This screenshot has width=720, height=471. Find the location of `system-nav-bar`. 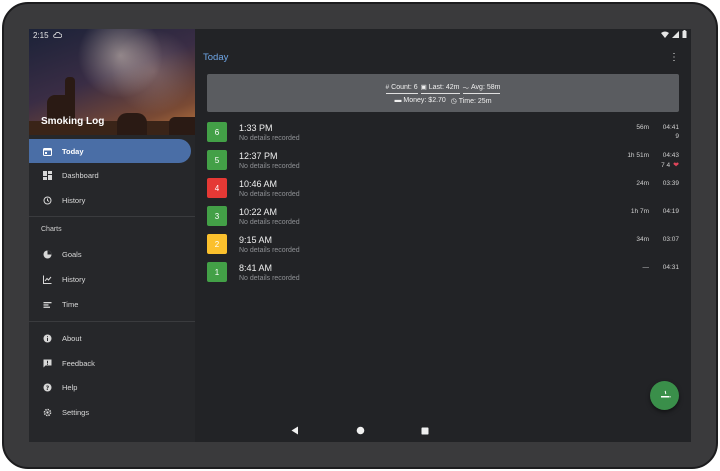

system-nav-bar is located at coordinates (360, 431).